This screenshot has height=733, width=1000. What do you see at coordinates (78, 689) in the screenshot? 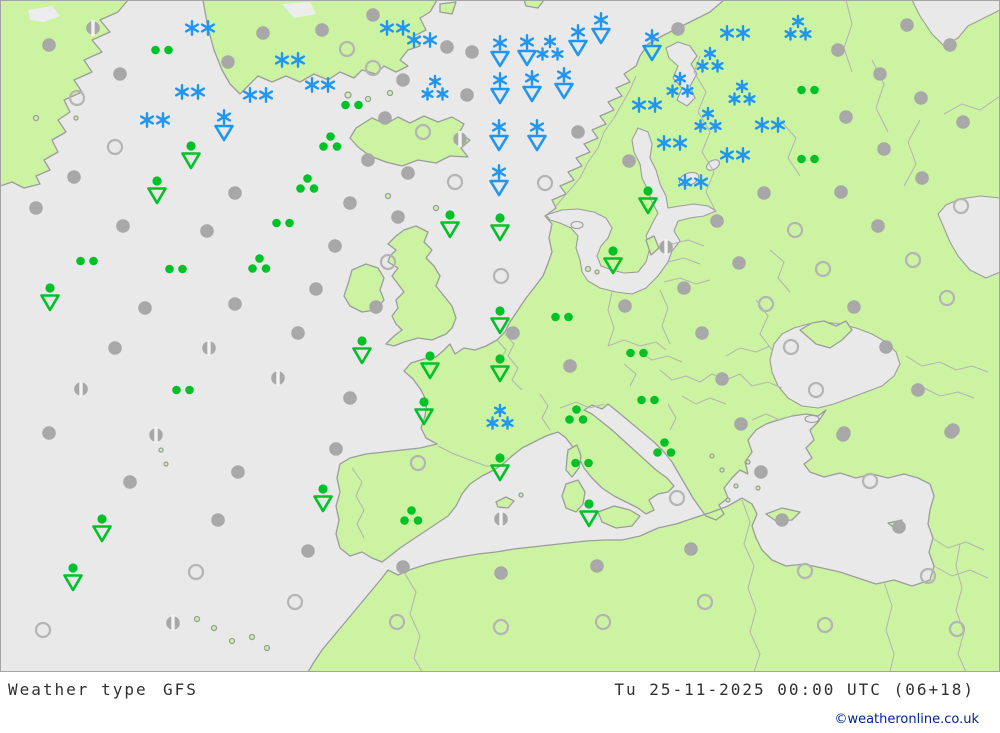
I see `map-title: Weather type` at bounding box center [78, 689].